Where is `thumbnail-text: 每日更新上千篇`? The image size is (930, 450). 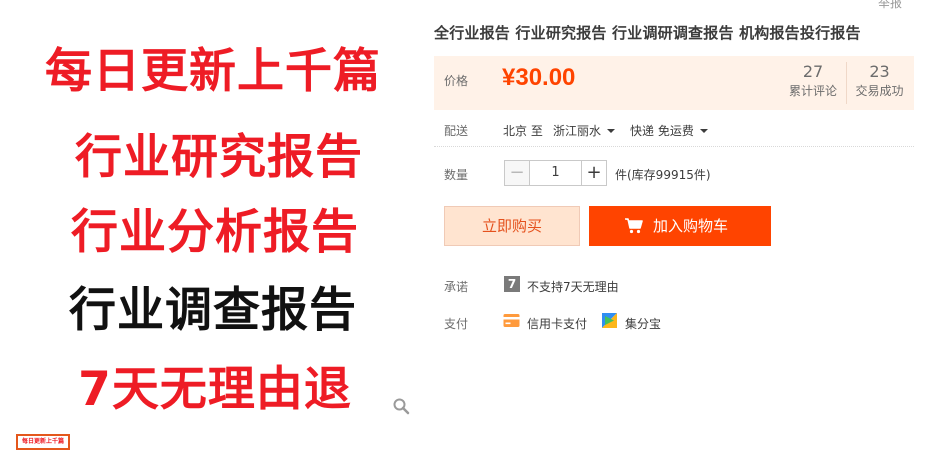 thumbnail-text: 每日更新上千篇 is located at coordinates (42, 441).